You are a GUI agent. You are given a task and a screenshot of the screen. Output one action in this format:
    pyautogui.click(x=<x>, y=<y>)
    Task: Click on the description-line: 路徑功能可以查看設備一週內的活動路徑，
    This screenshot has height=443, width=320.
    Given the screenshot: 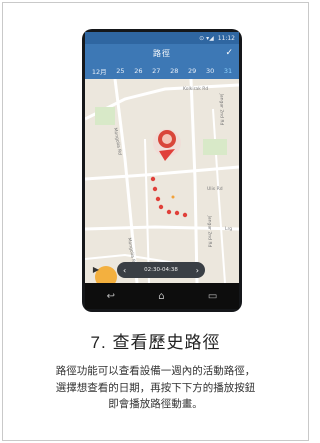 What is the action you would take?
    pyautogui.click(x=155, y=371)
    